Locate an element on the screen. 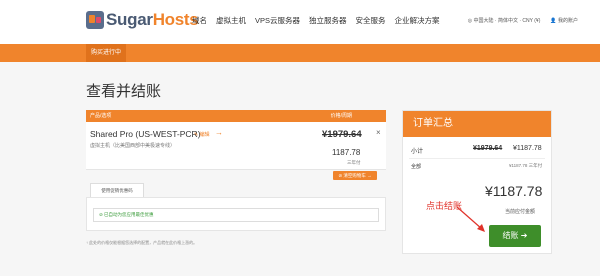  nav-hosting: 虚拟主机 is located at coordinates (231, 20).